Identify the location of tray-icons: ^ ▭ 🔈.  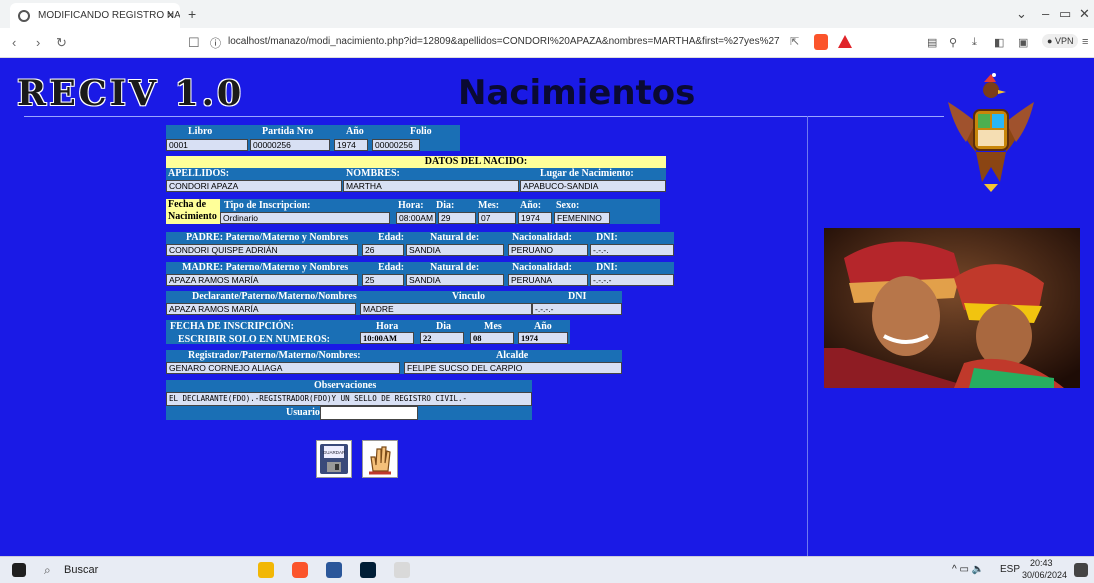
(968, 569).